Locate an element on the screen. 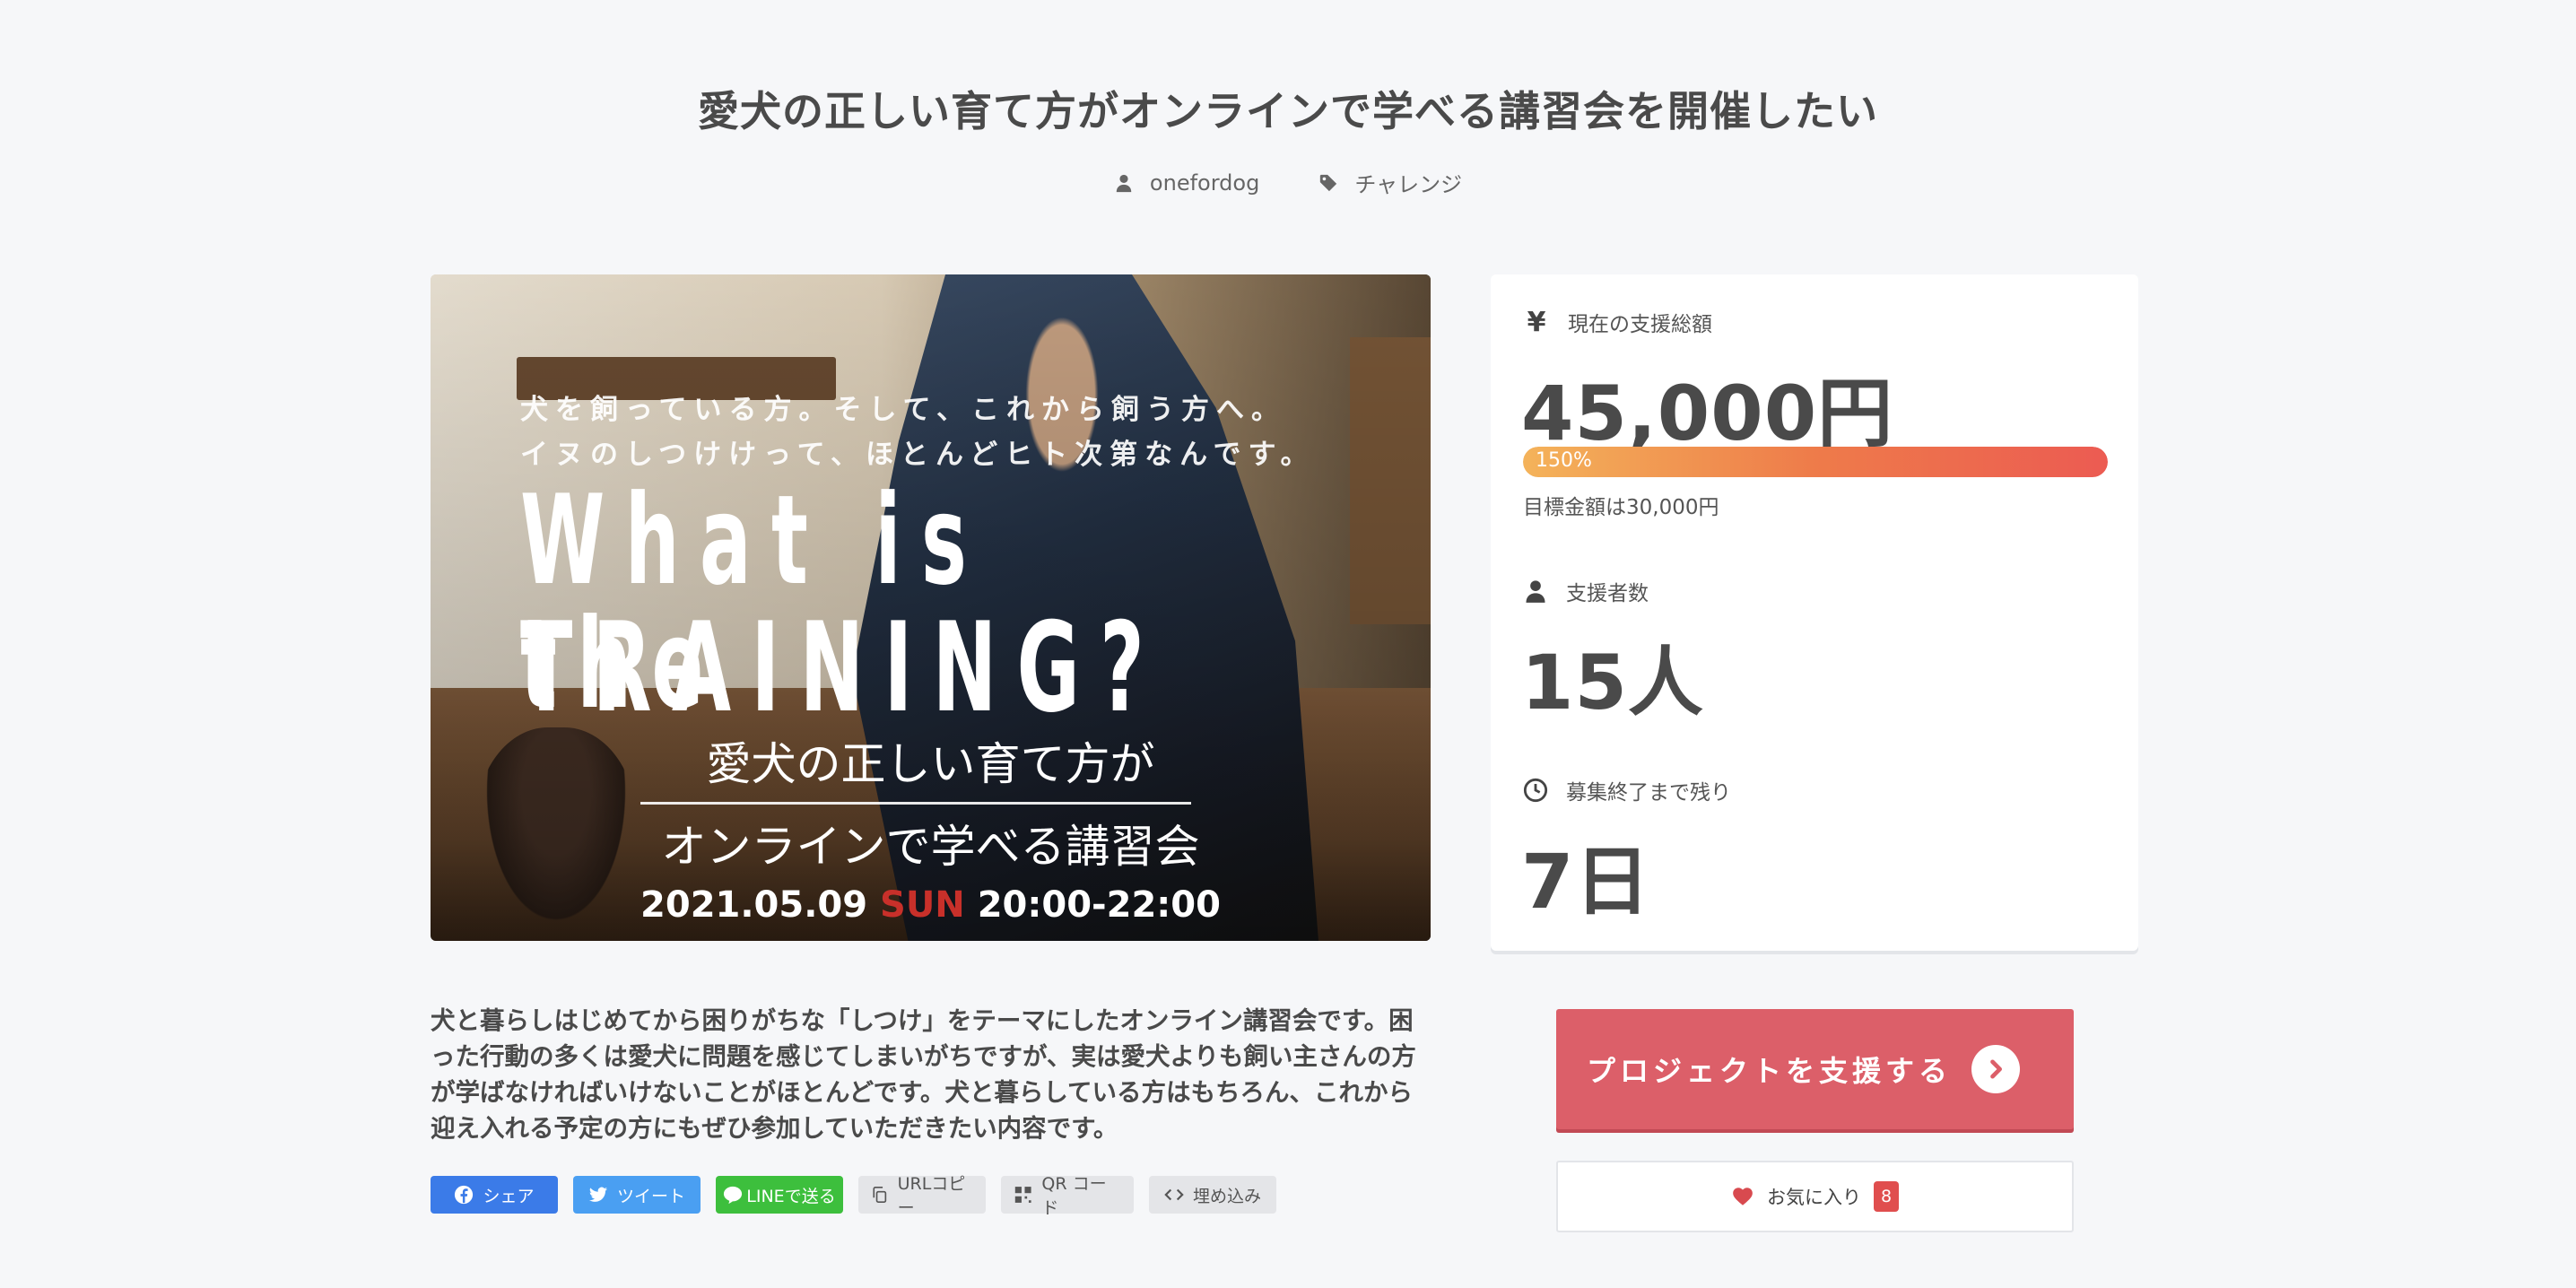 The height and width of the screenshot is (1288, 2576). total-amount: 45,000円 is located at coordinates (1707, 413).